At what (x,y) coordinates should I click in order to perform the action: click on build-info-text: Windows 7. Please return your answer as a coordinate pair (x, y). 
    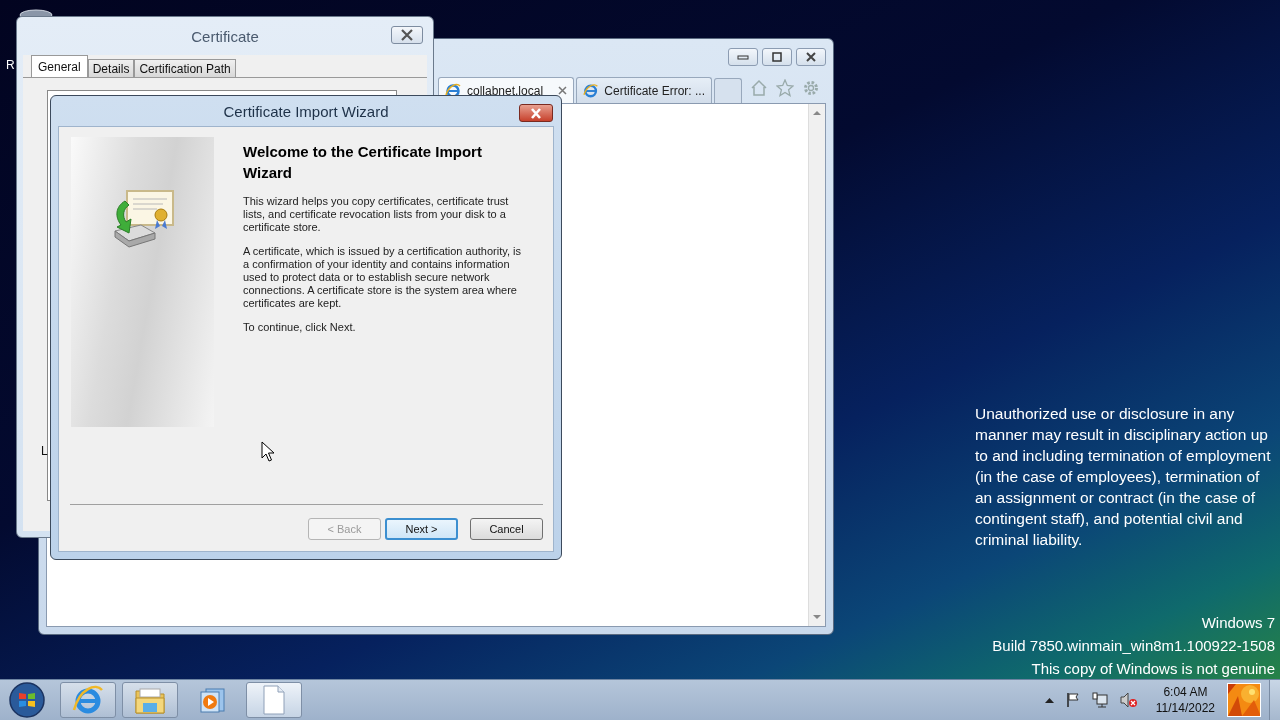
    Looking at the image, I should click on (1238, 623).